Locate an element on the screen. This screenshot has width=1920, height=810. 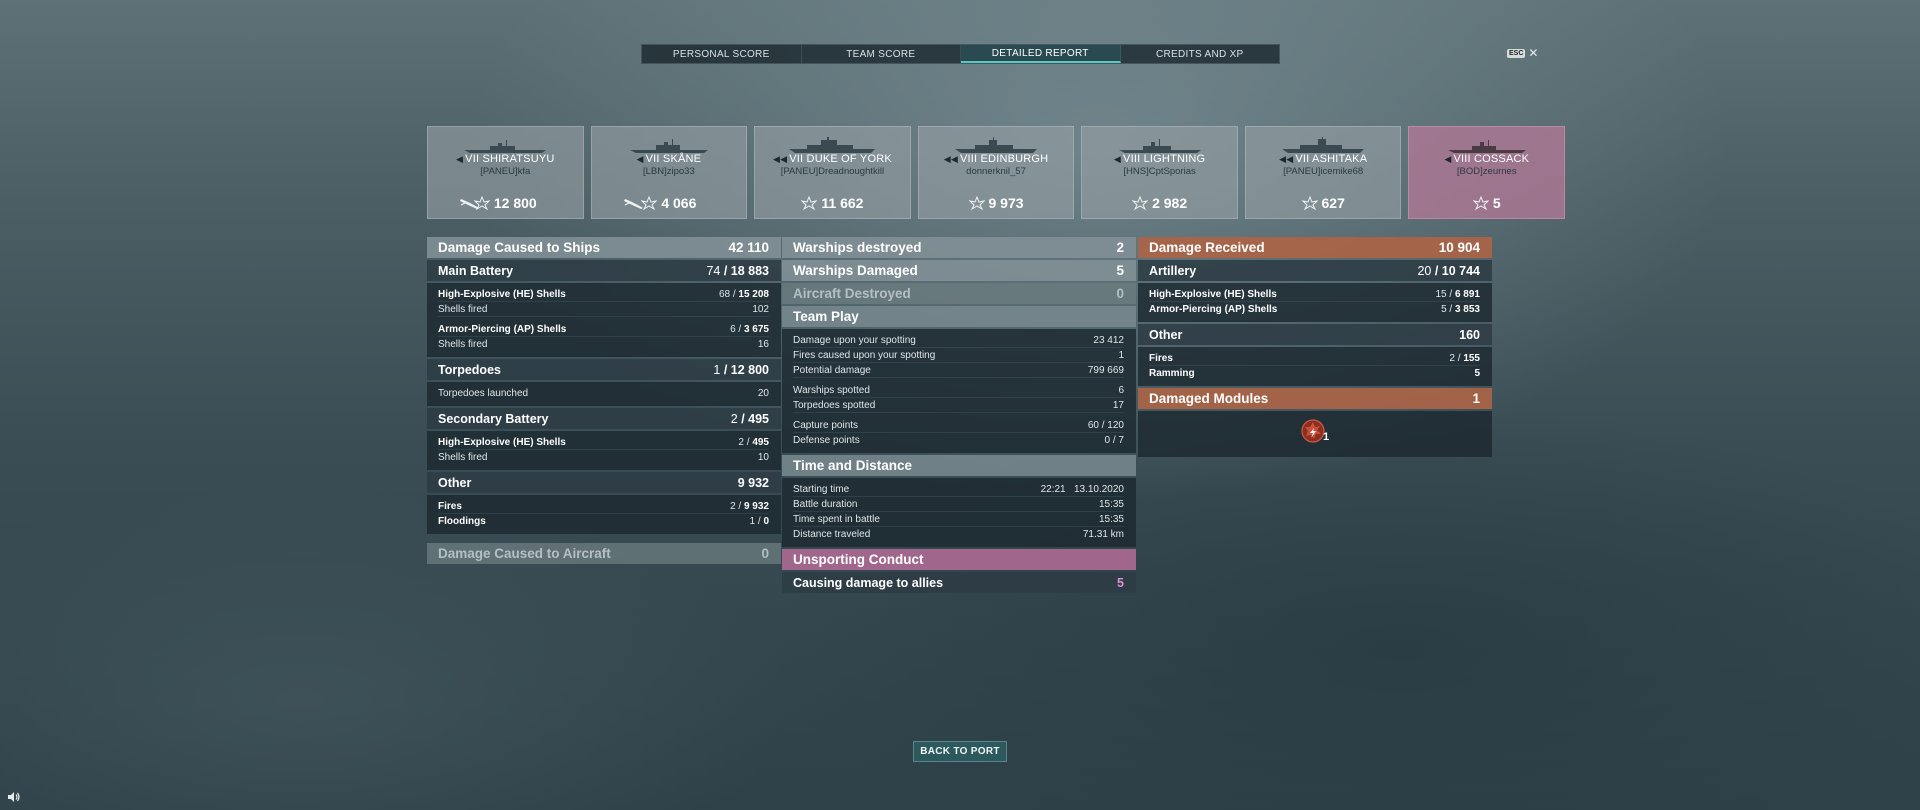
stat-row: Shells fired 10 is located at coordinates (603, 457).